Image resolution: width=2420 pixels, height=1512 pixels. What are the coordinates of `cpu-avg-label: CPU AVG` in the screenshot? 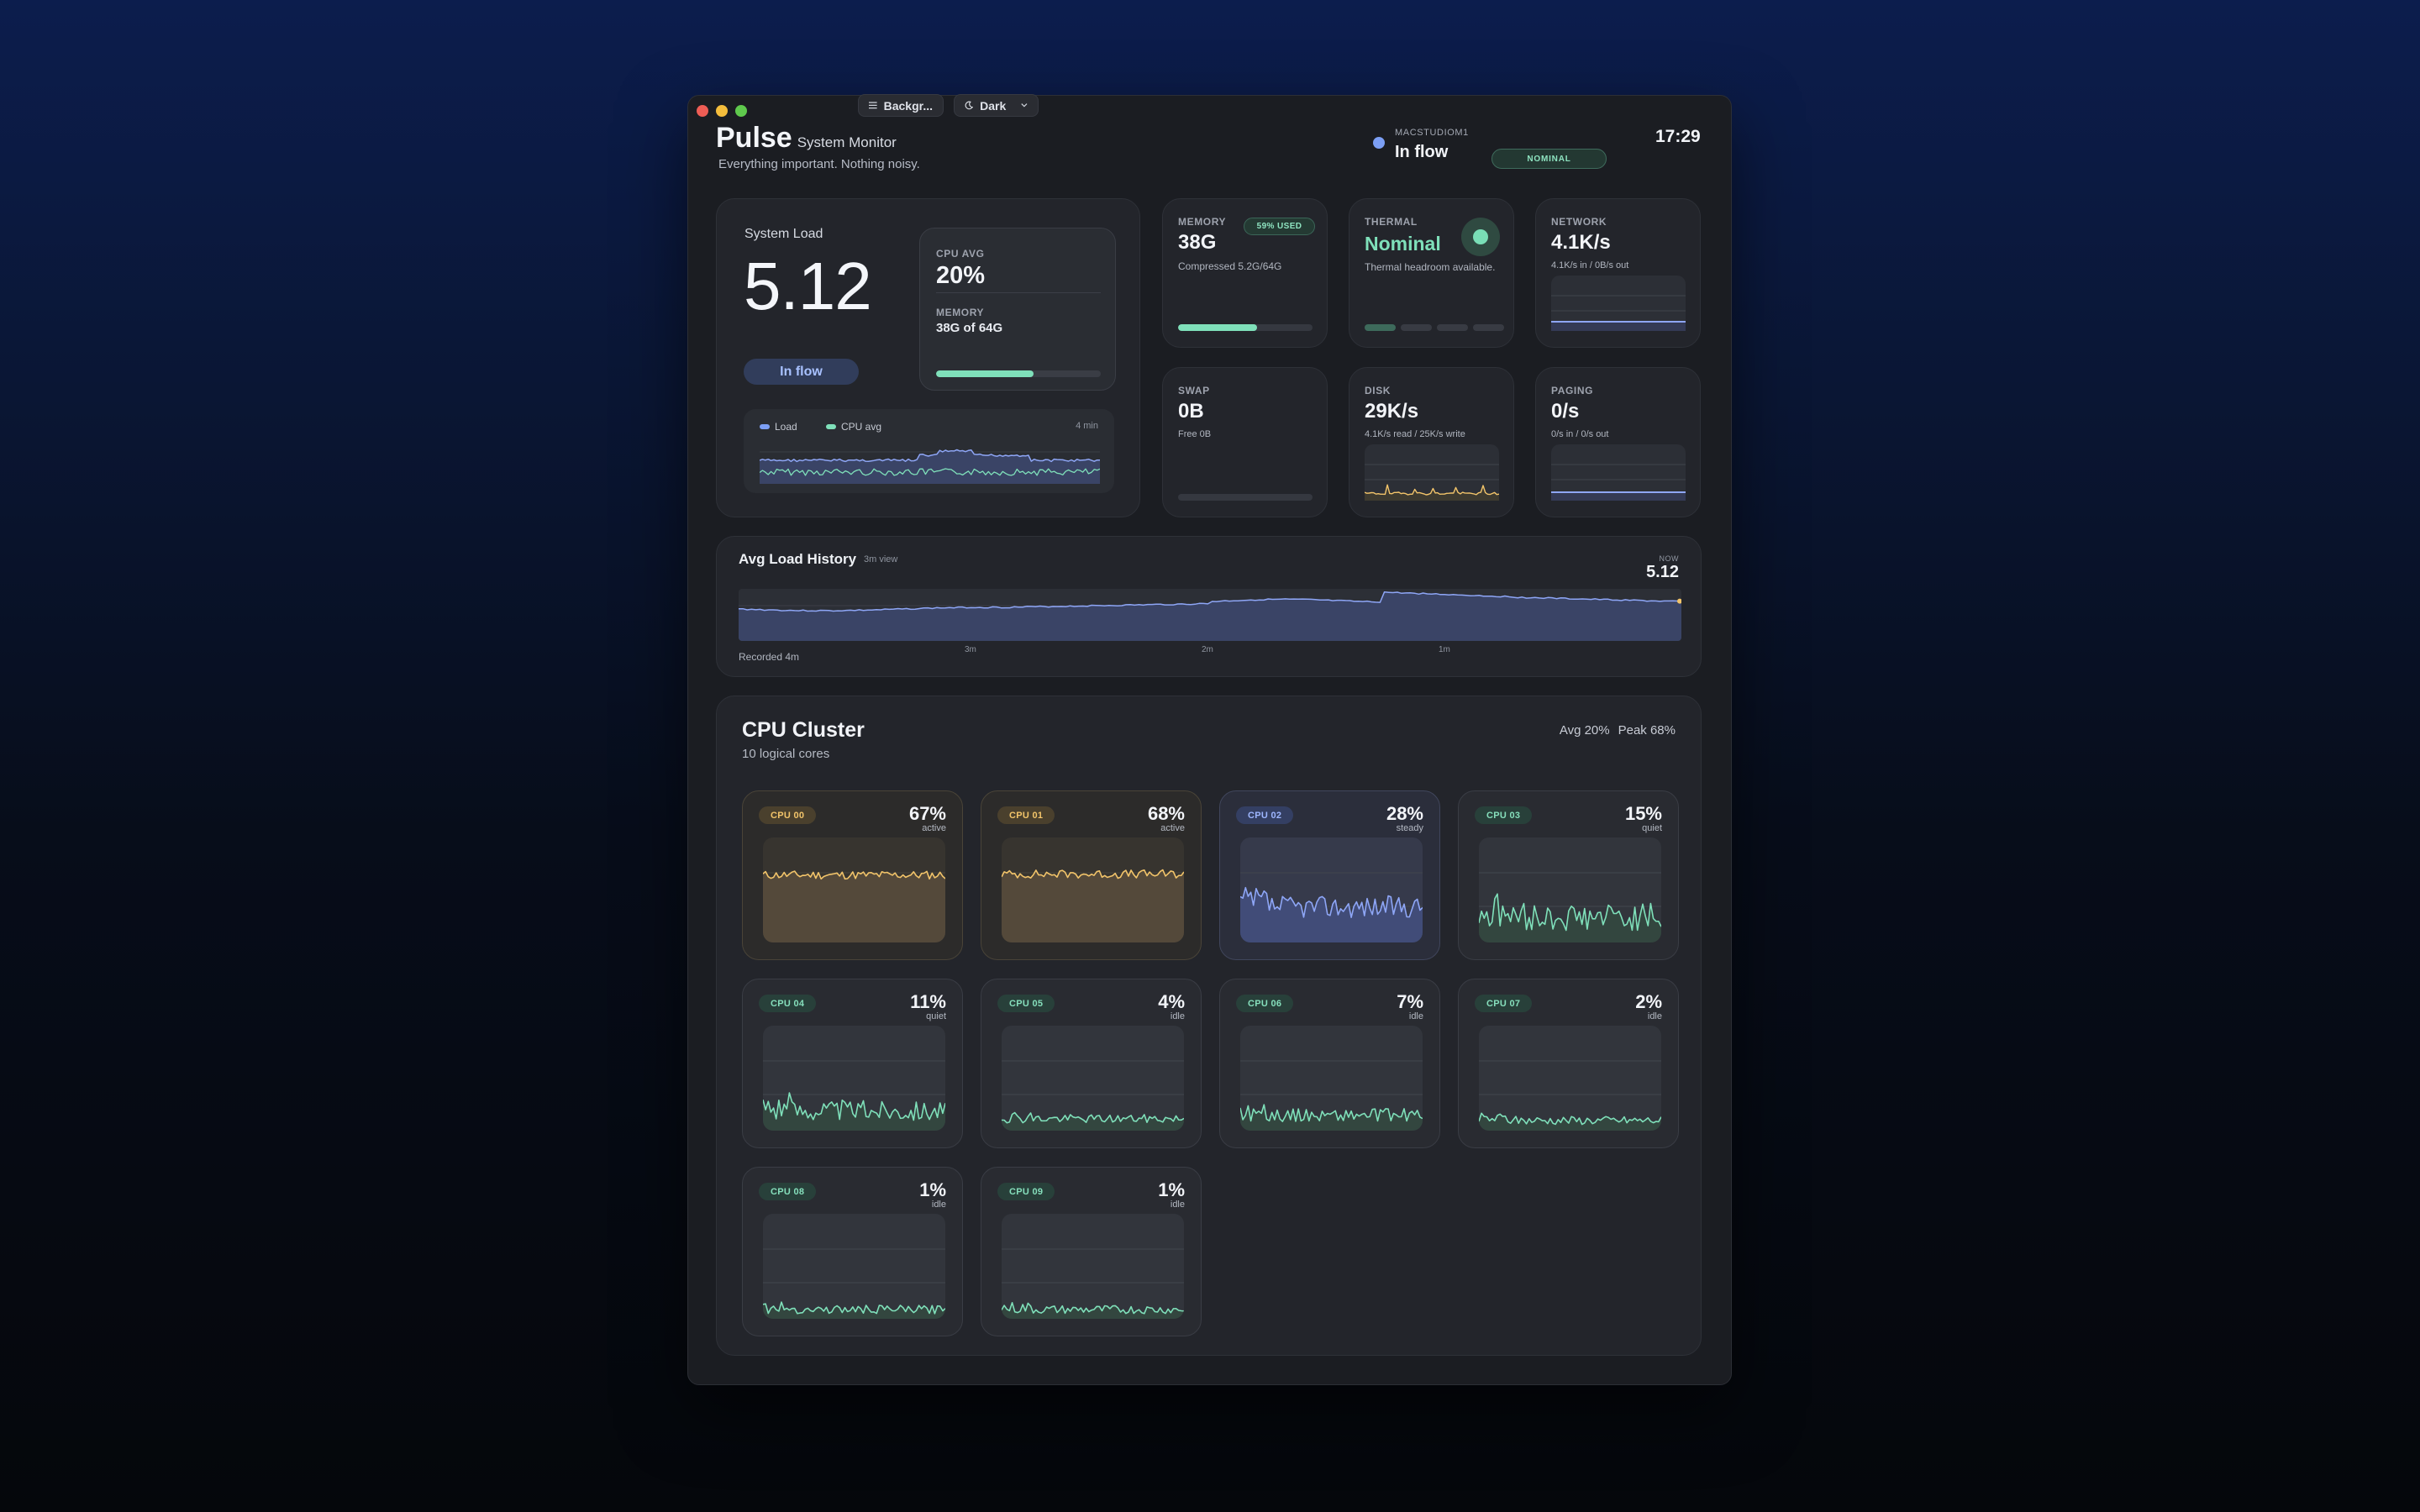 It's located at (961, 254).